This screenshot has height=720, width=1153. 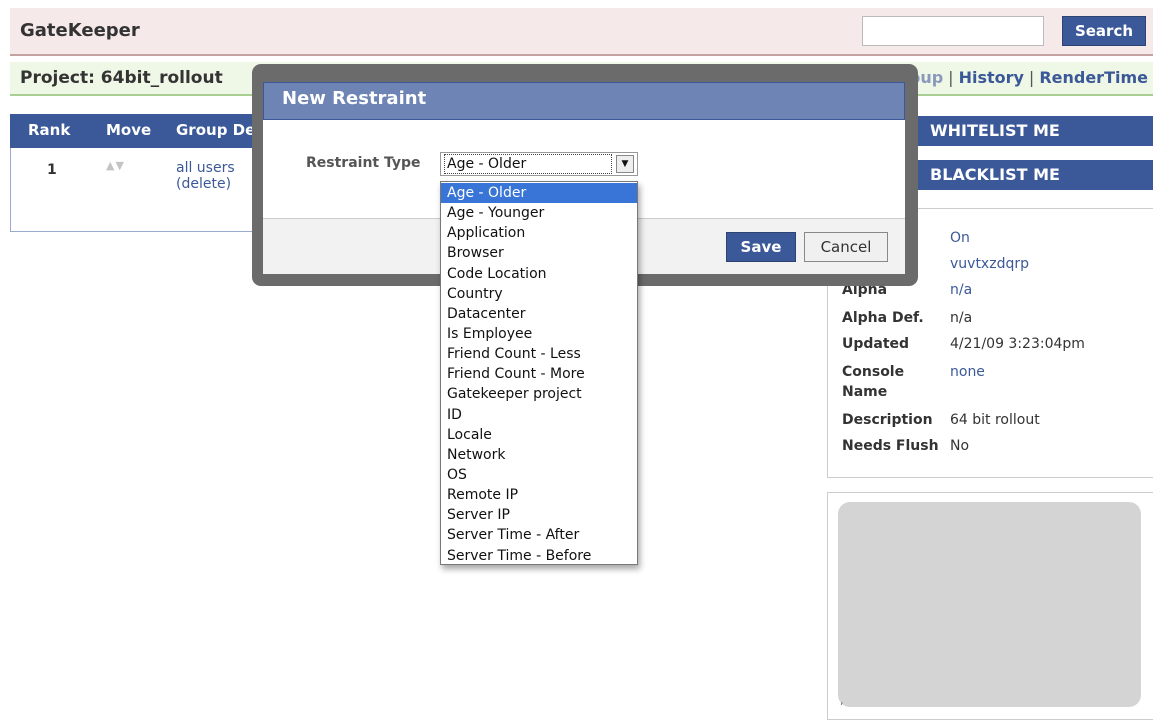 What do you see at coordinates (363, 163) in the screenshot?
I see `restraint-type-label: Restraint Type` at bounding box center [363, 163].